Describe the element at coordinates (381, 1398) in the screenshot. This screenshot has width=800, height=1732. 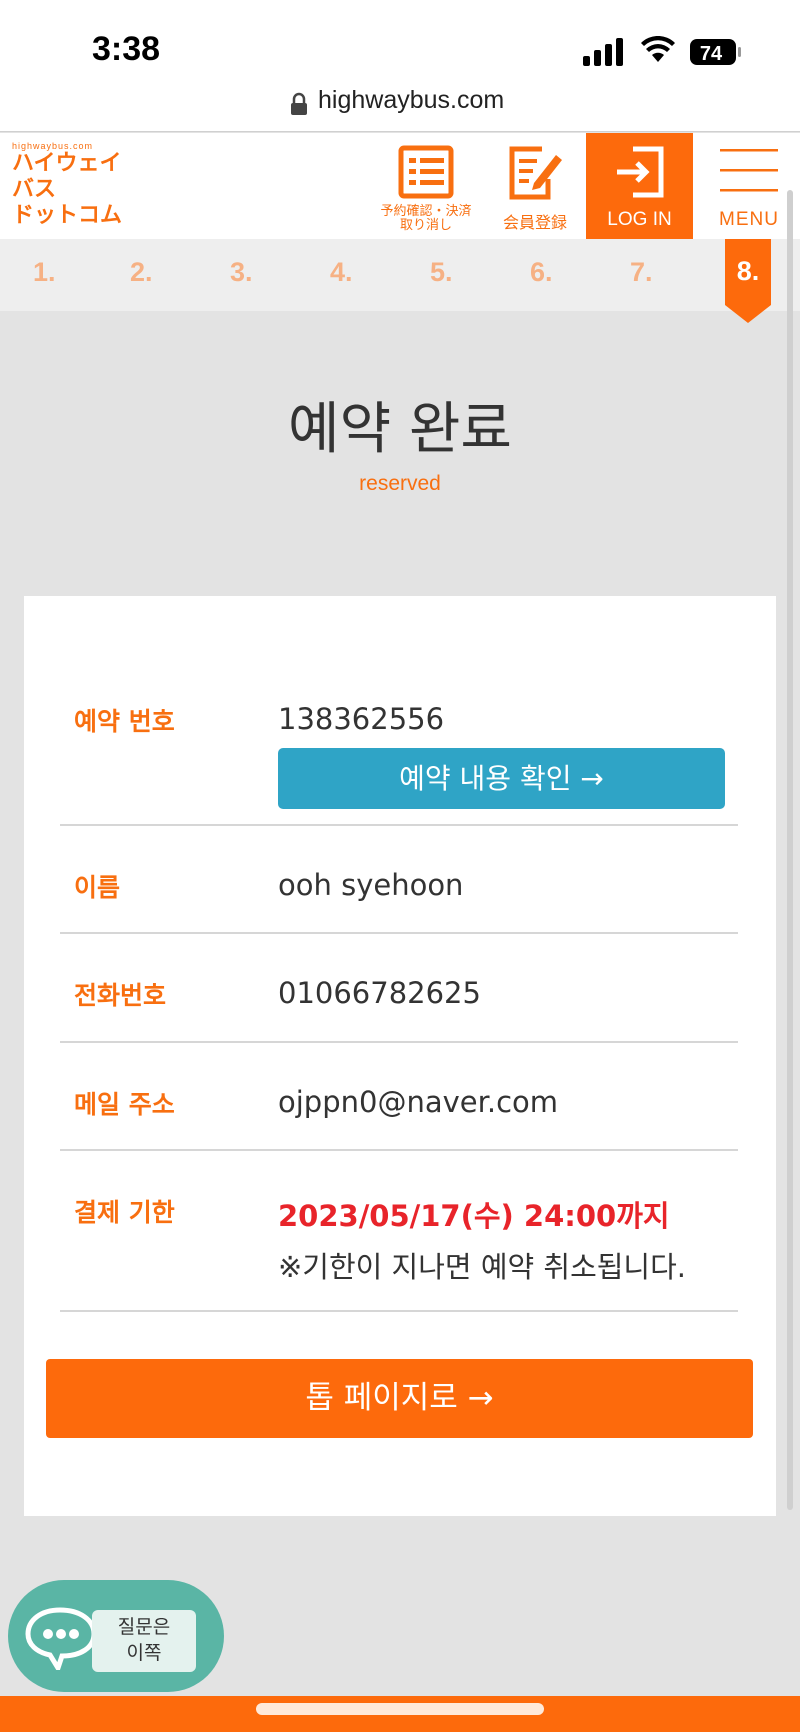
I see `go-top-page-label: 톱 페이지로` at that location.